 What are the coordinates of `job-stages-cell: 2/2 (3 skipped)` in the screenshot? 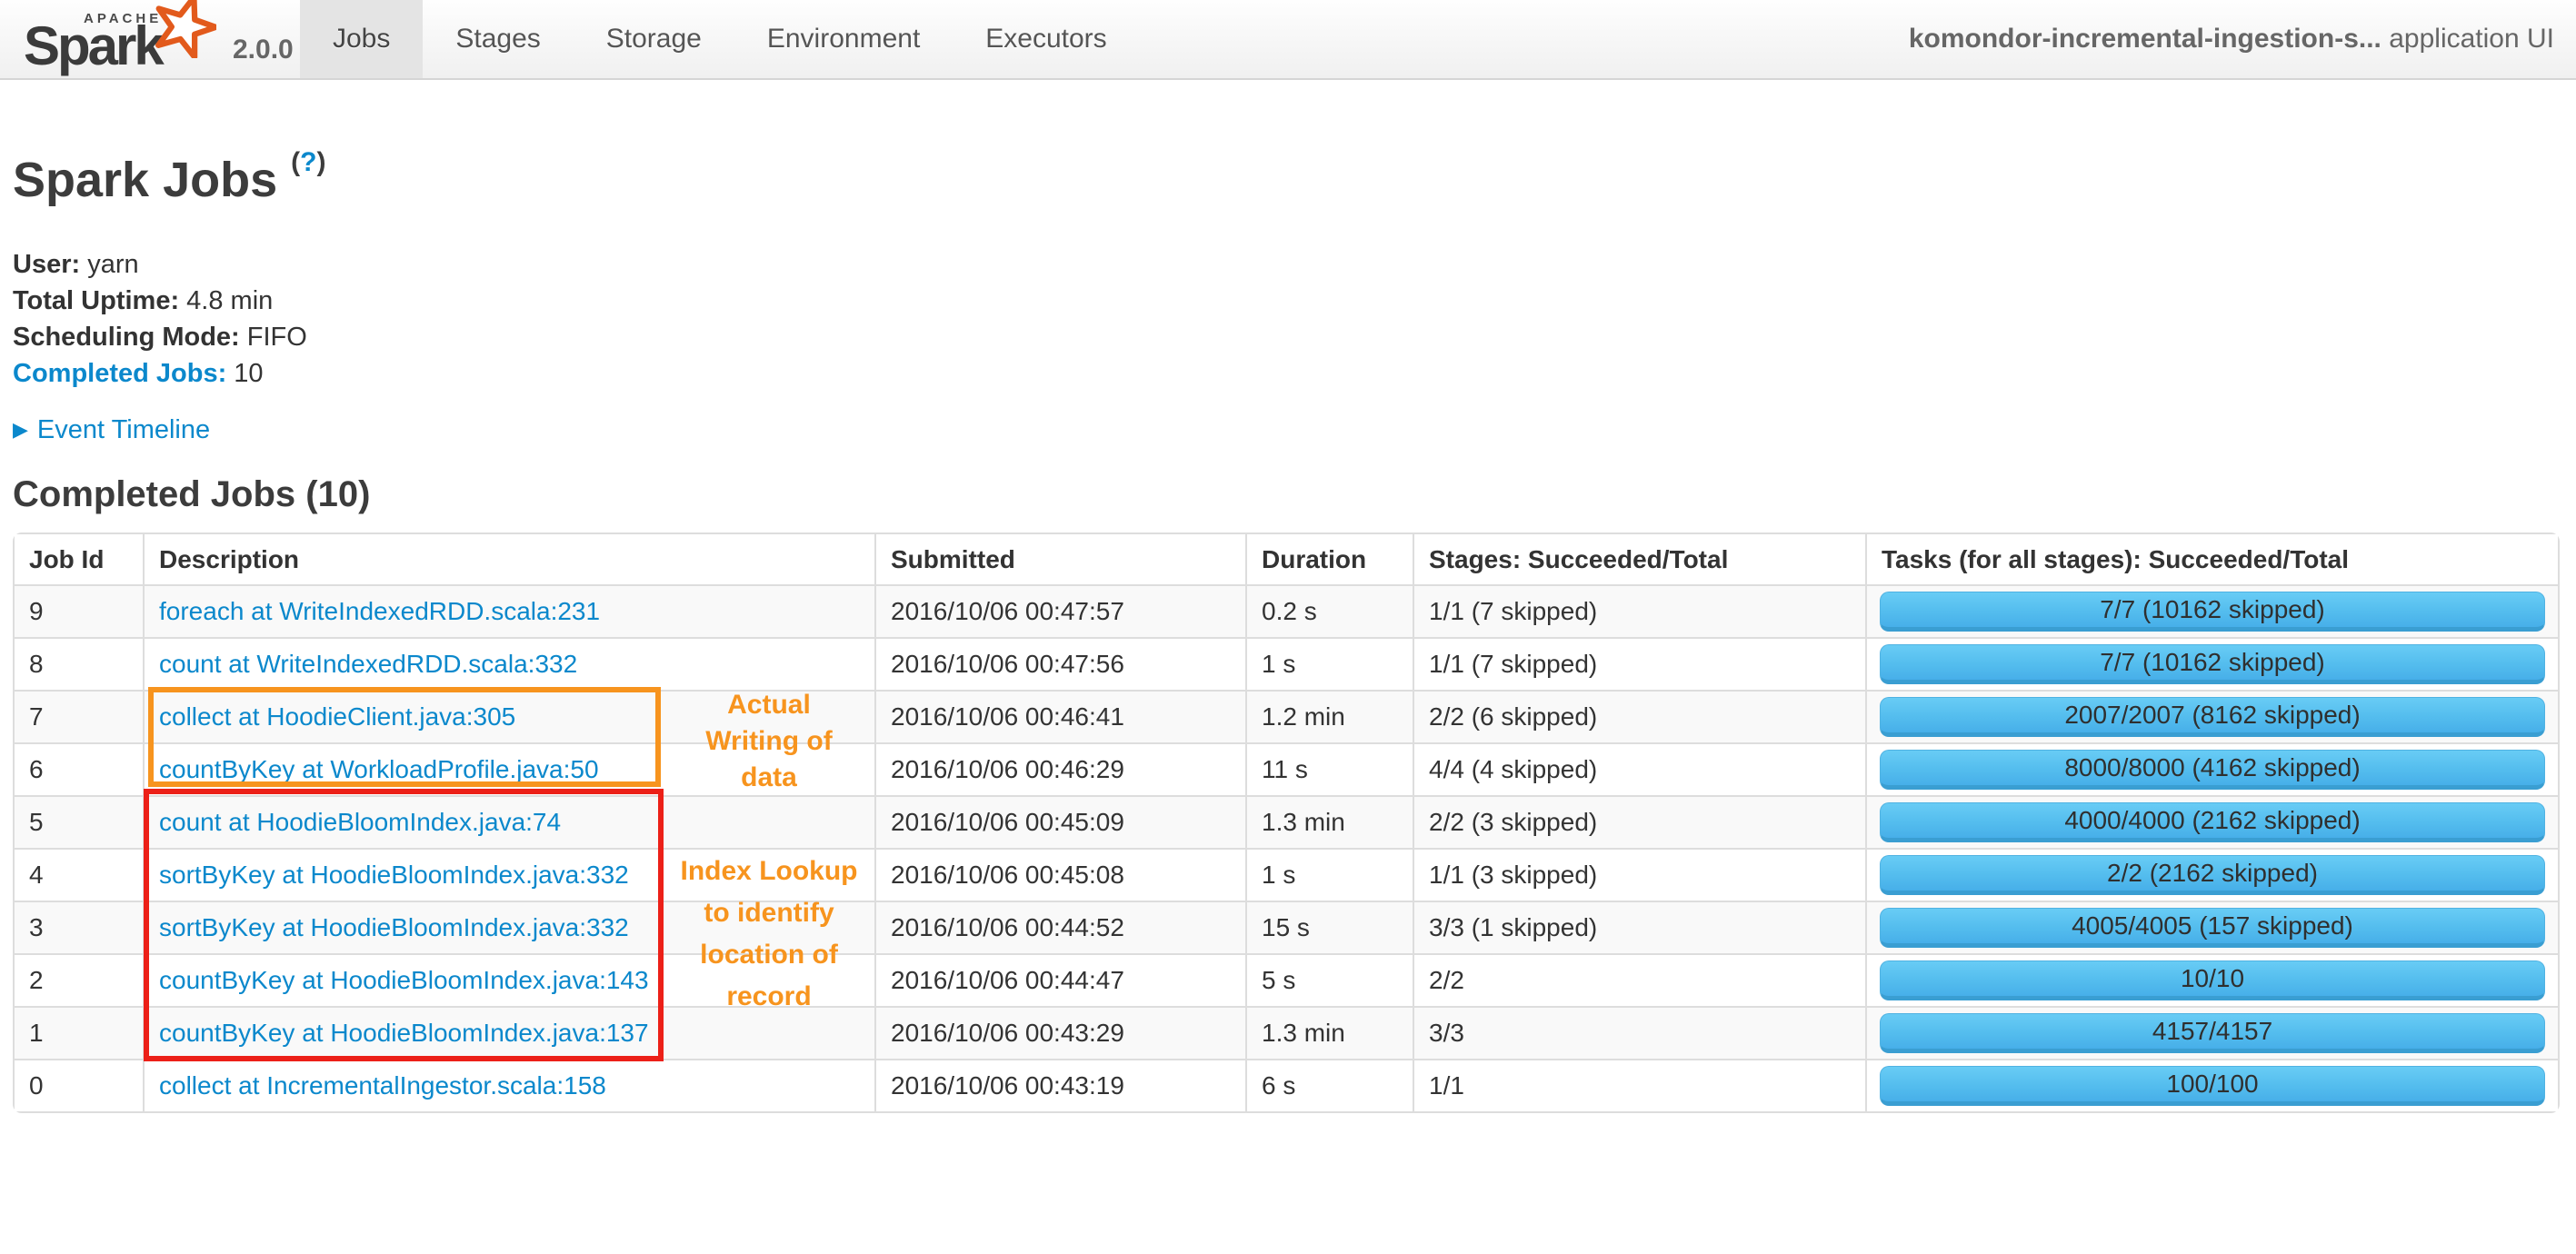 It's located at (1639, 821).